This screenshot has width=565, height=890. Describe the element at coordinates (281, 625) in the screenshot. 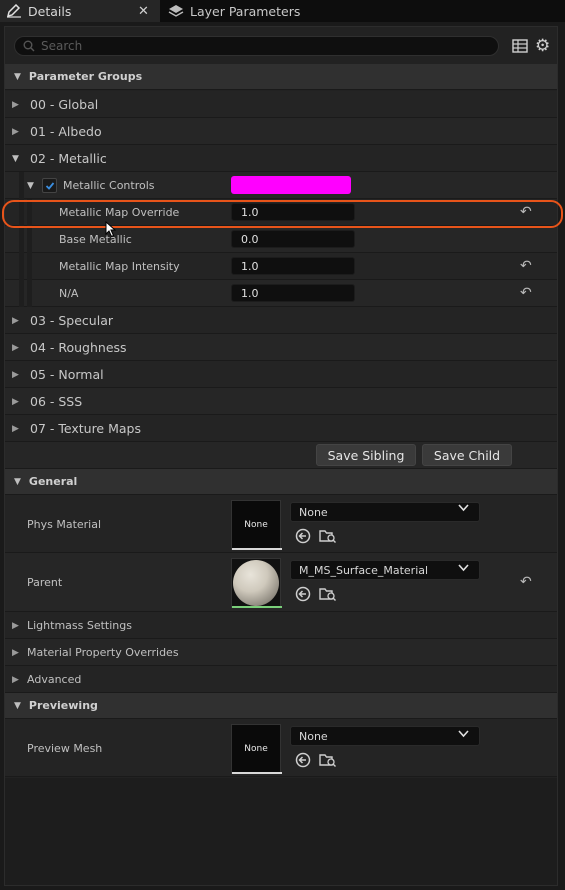

I see `lightmass-settings-row: ▶ Lightmass Settings` at that location.